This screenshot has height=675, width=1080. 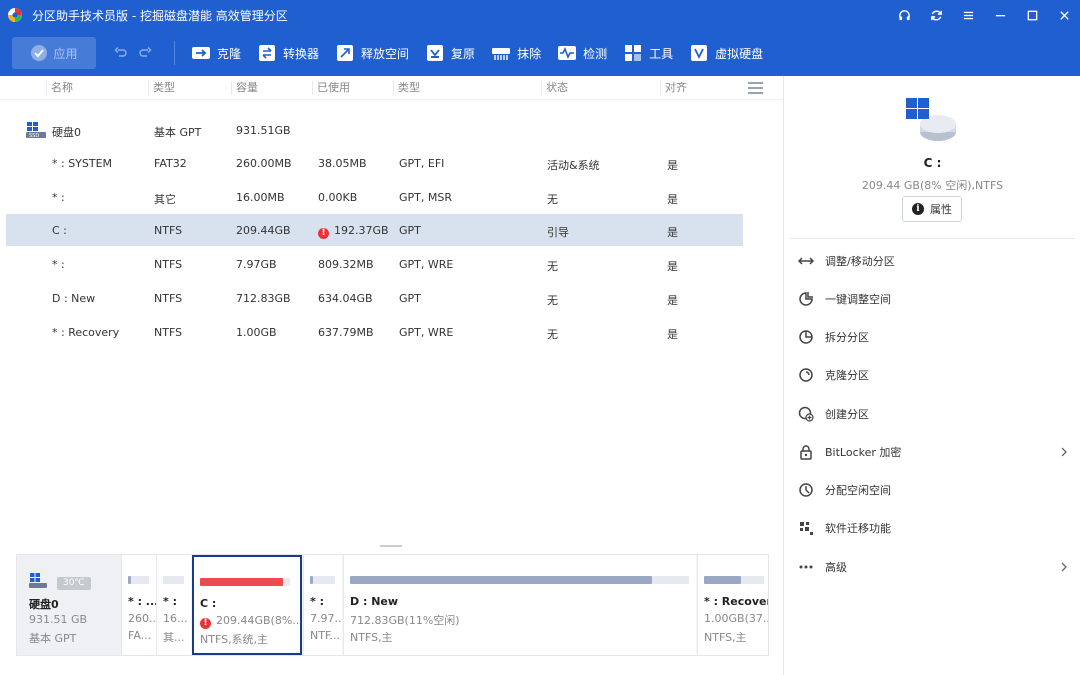 What do you see at coordinates (121, 53) in the screenshot?
I see `undo-icon` at bounding box center [121, 53].